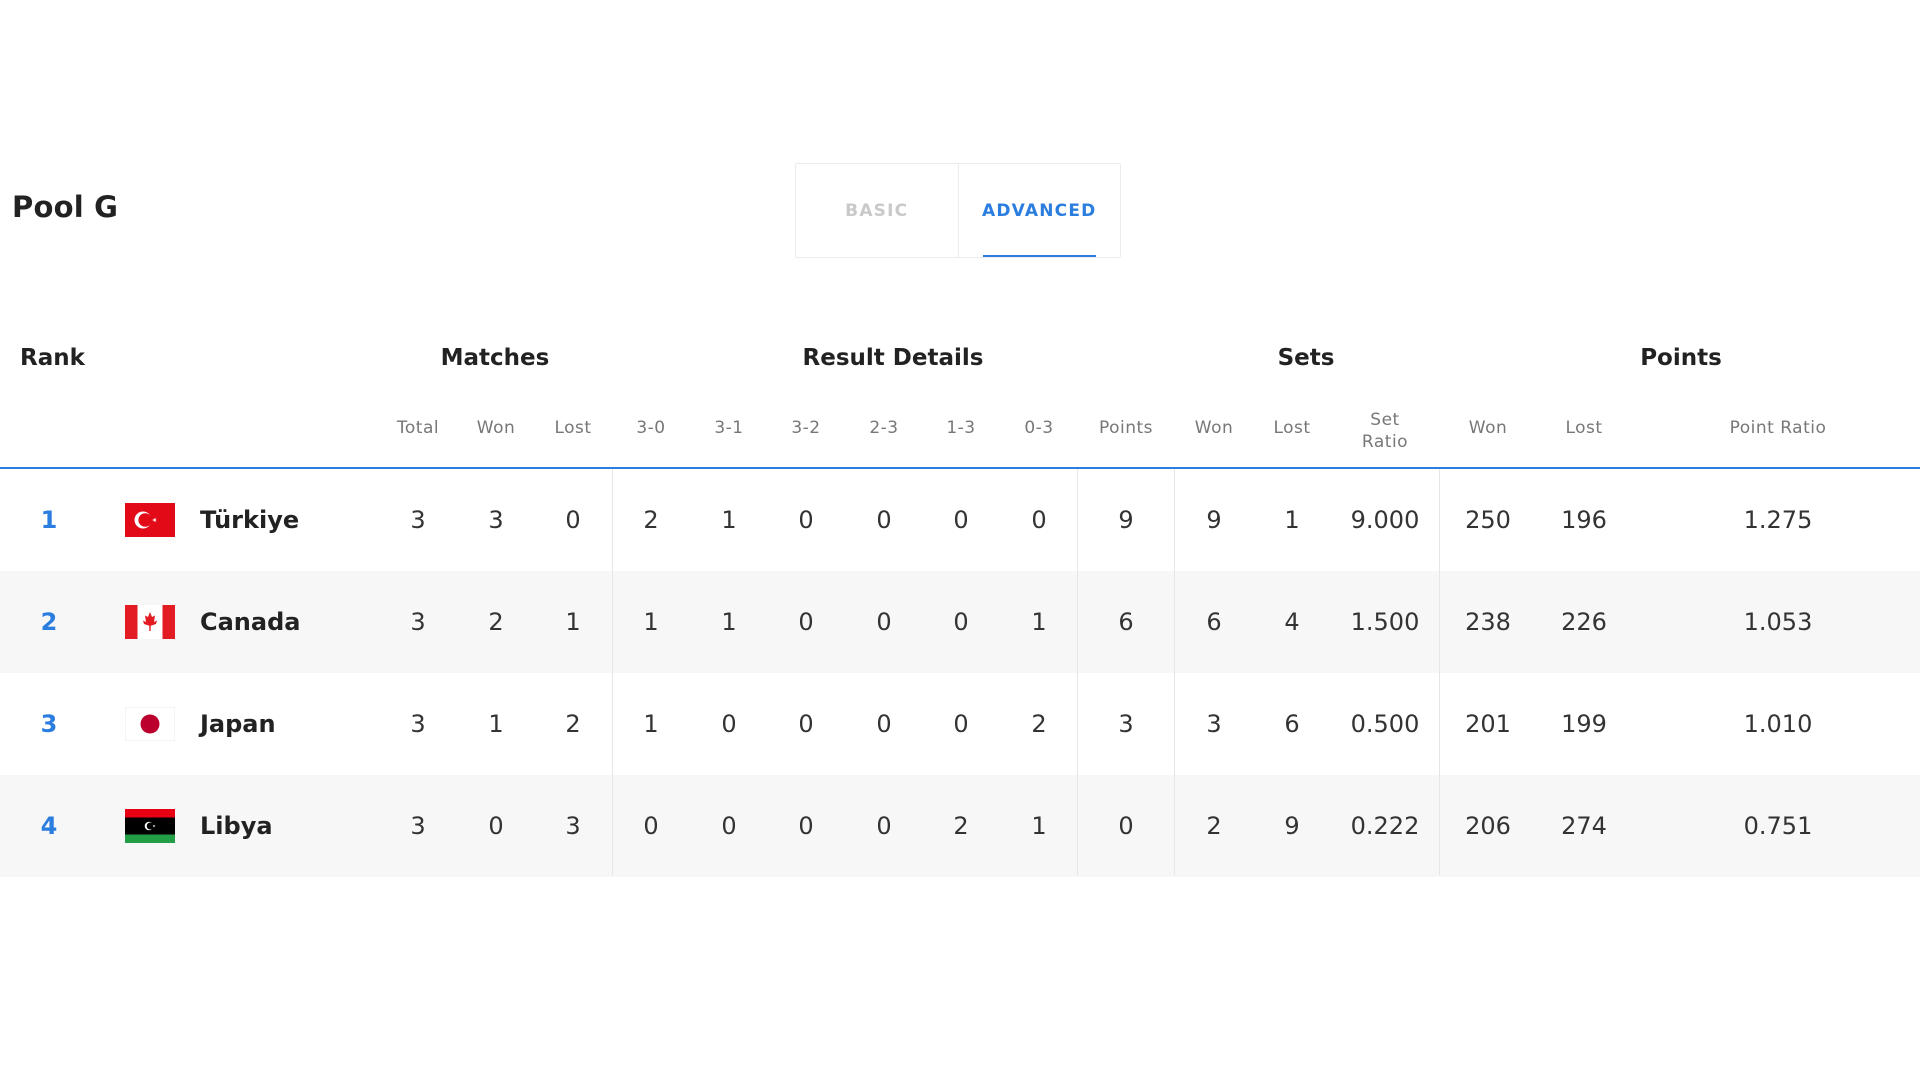 The width and height of the screenshot is (1920, 1080). What do you see at coordinates (1778, 520) in the screenshot?
I see `cell-point-ratio: 1.275` at bounding box center [1778, 520].